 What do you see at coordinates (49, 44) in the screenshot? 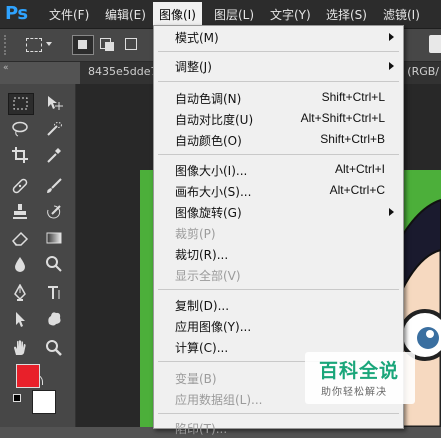
I see `chevron-down-icon` at bounding box center [49, 44].